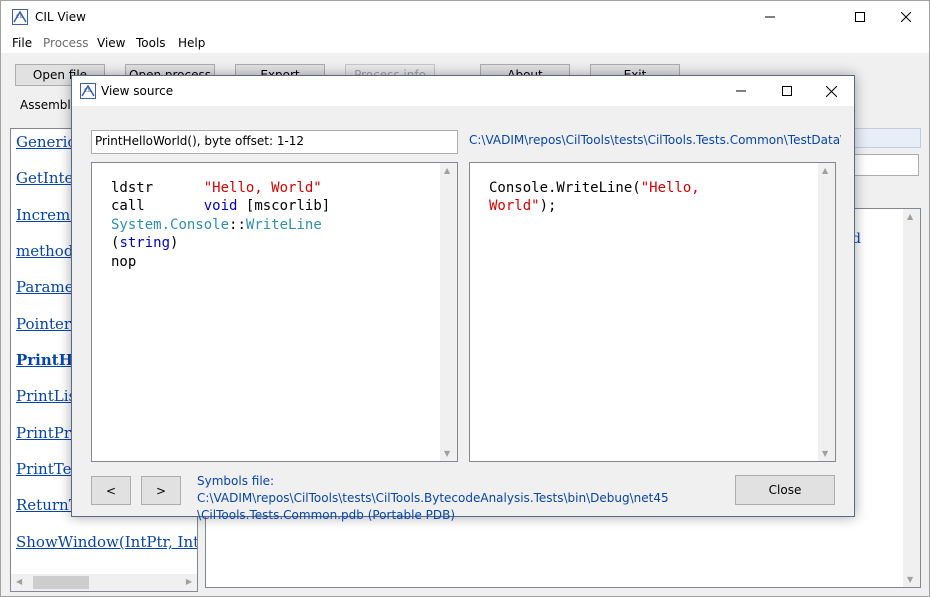 The image size is (930, 597). I want to click on close-button: Close, so click(785, 490).